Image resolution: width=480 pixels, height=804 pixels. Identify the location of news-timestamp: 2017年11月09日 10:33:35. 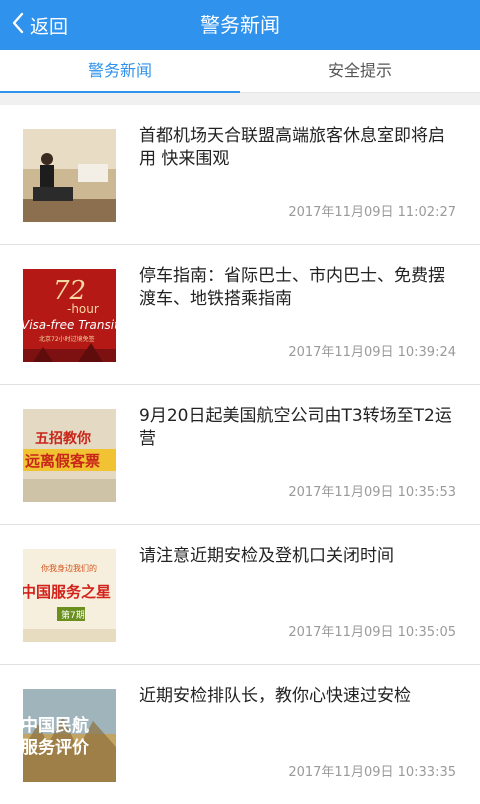
(372, 772).